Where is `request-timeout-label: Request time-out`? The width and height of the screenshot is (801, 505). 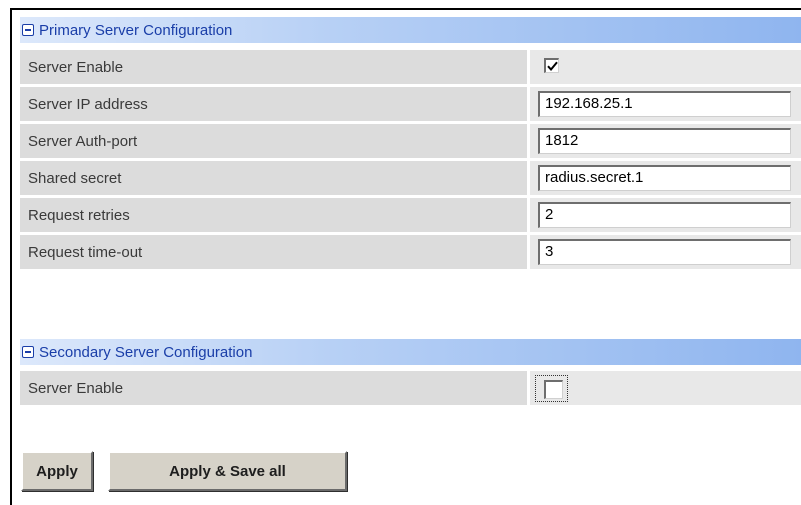
request-timeout-label: Request time-out is located at coordinates (85, 252).